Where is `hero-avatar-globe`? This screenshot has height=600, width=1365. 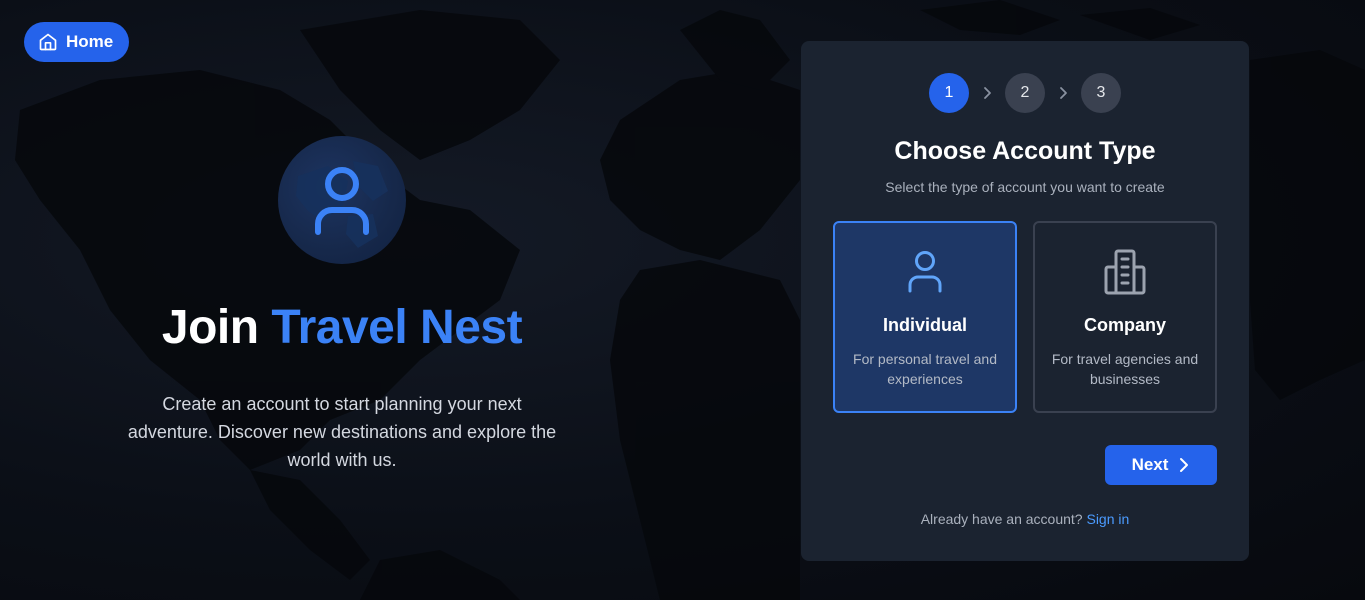
hero-avatar-globe is located at coordinates (342, 200).